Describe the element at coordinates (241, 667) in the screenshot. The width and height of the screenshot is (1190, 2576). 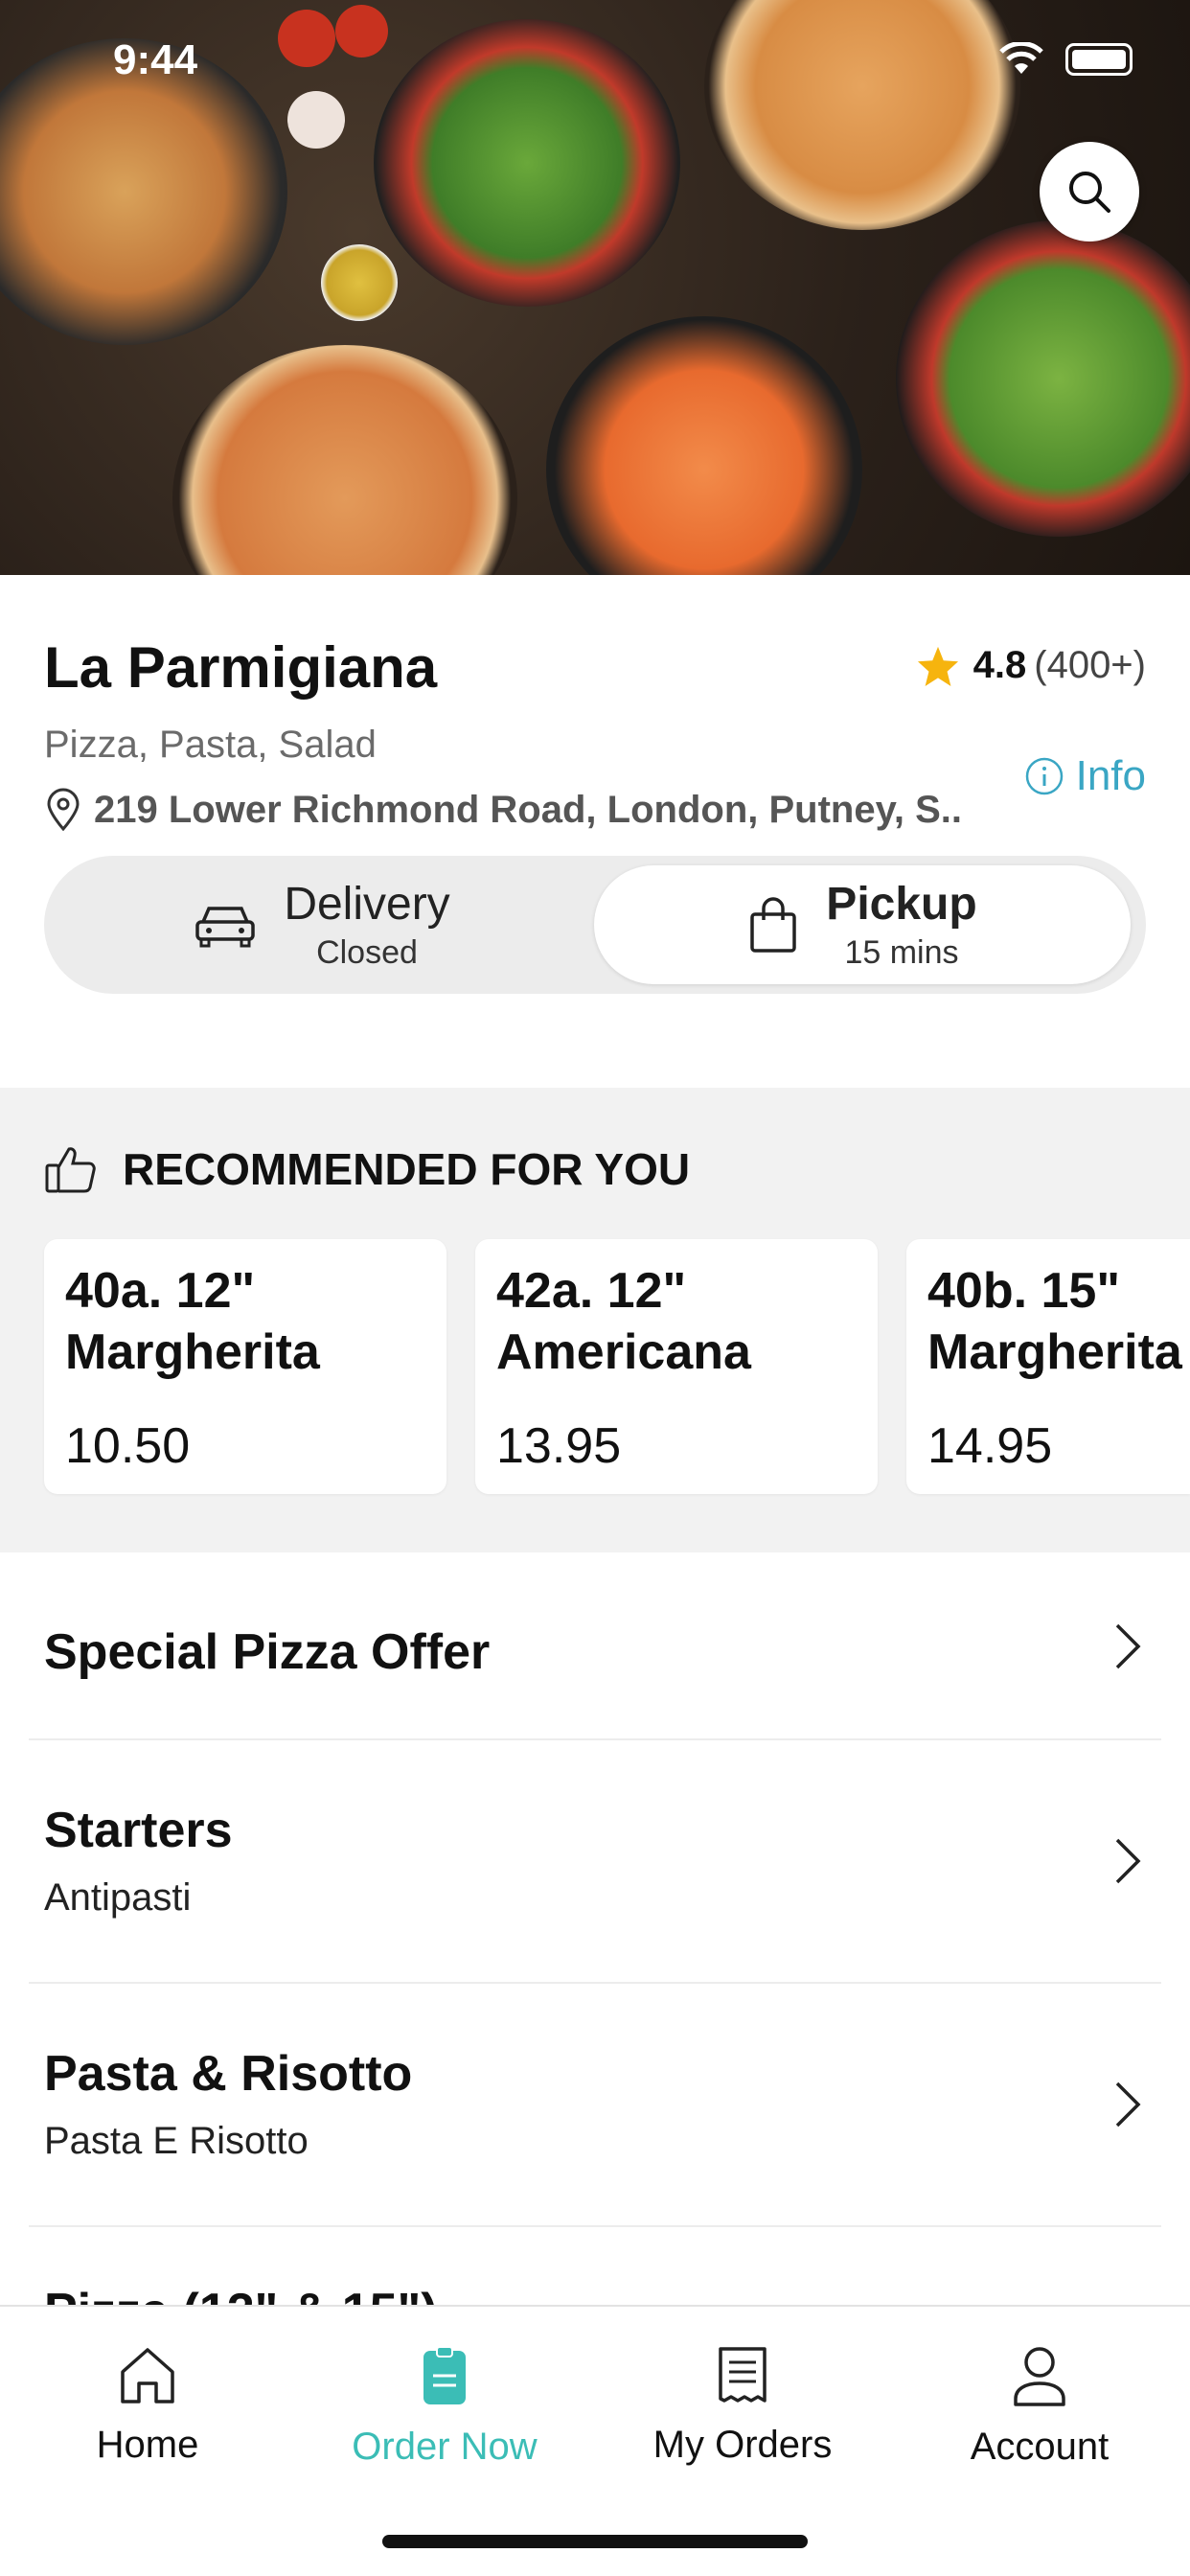
I see `restaurant-name: La Parmigiana` at that location.